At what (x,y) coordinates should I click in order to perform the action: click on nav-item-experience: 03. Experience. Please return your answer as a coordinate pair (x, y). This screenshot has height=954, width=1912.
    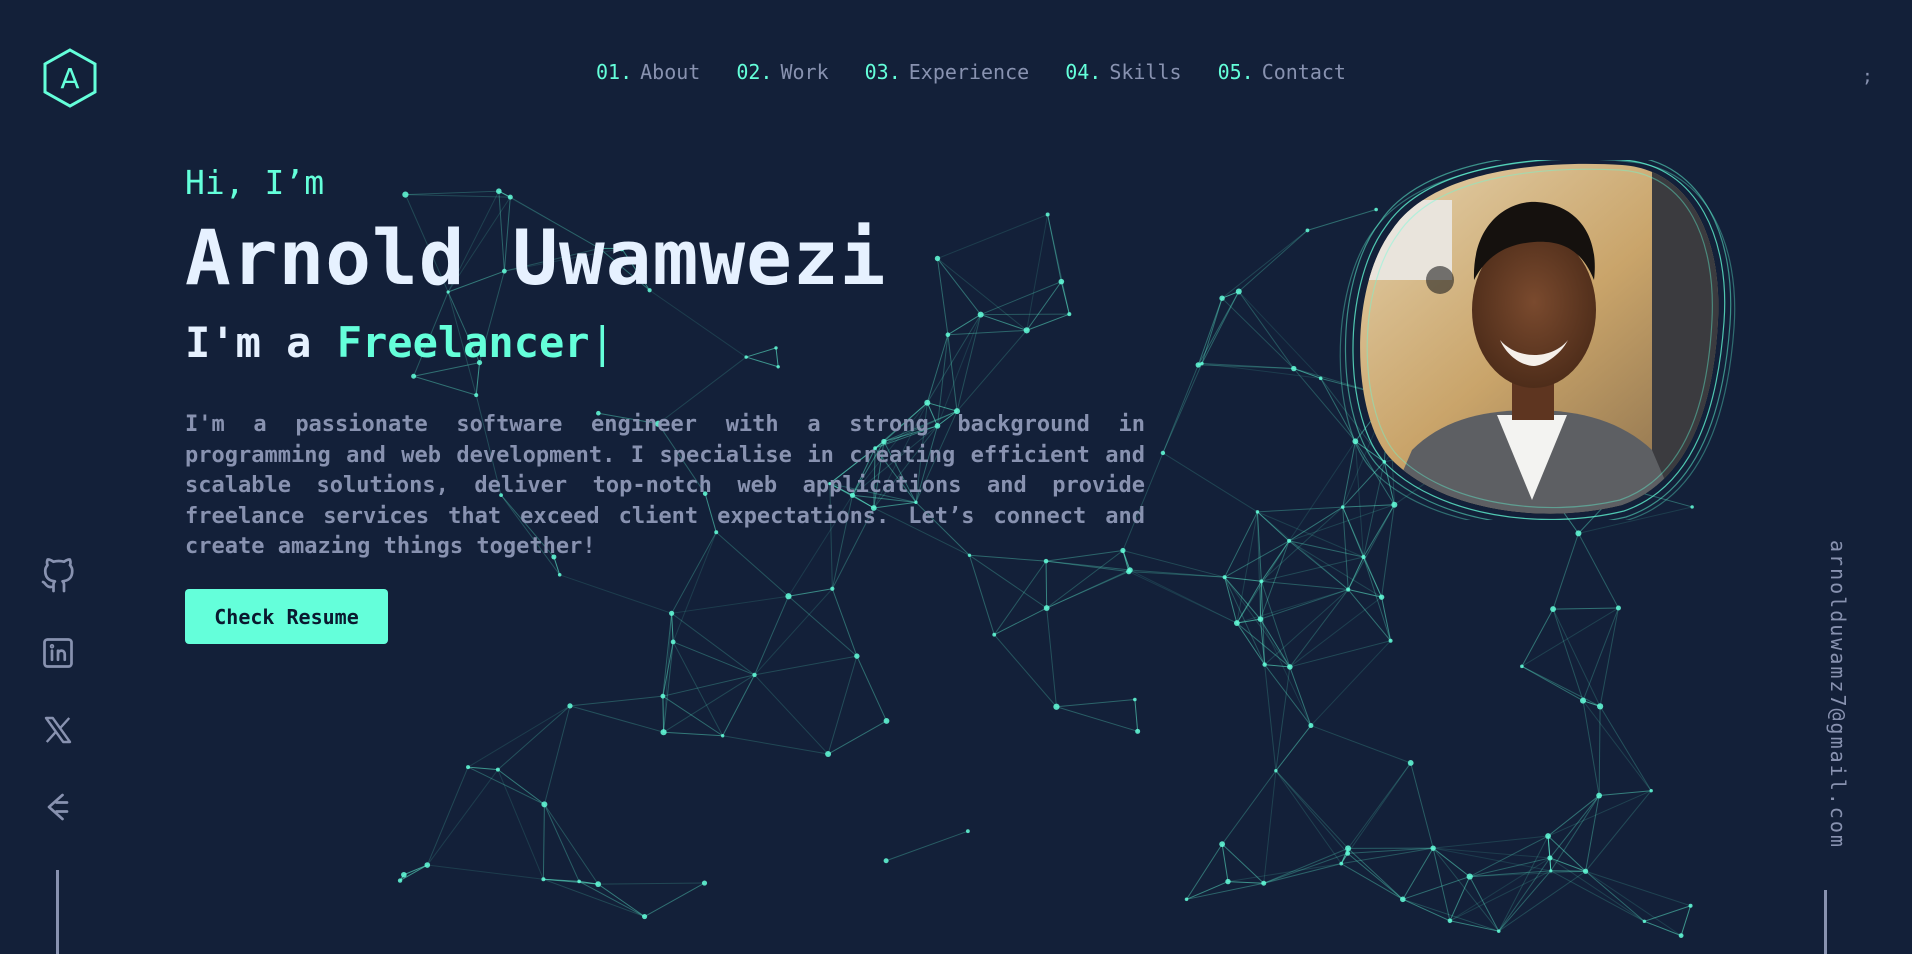
    Looking at the image, I should click on (947, 72).